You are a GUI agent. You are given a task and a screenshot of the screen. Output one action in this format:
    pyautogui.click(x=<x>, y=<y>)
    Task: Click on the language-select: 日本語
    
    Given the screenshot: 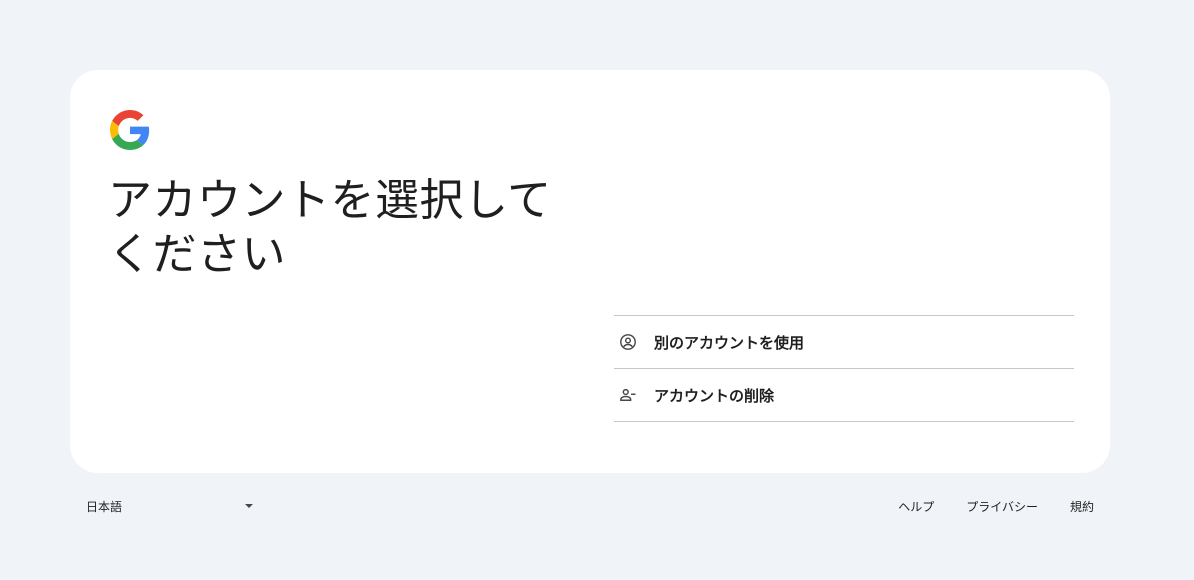 What is the action you would take?
    pyautogui.click(x=171, y=506)
    